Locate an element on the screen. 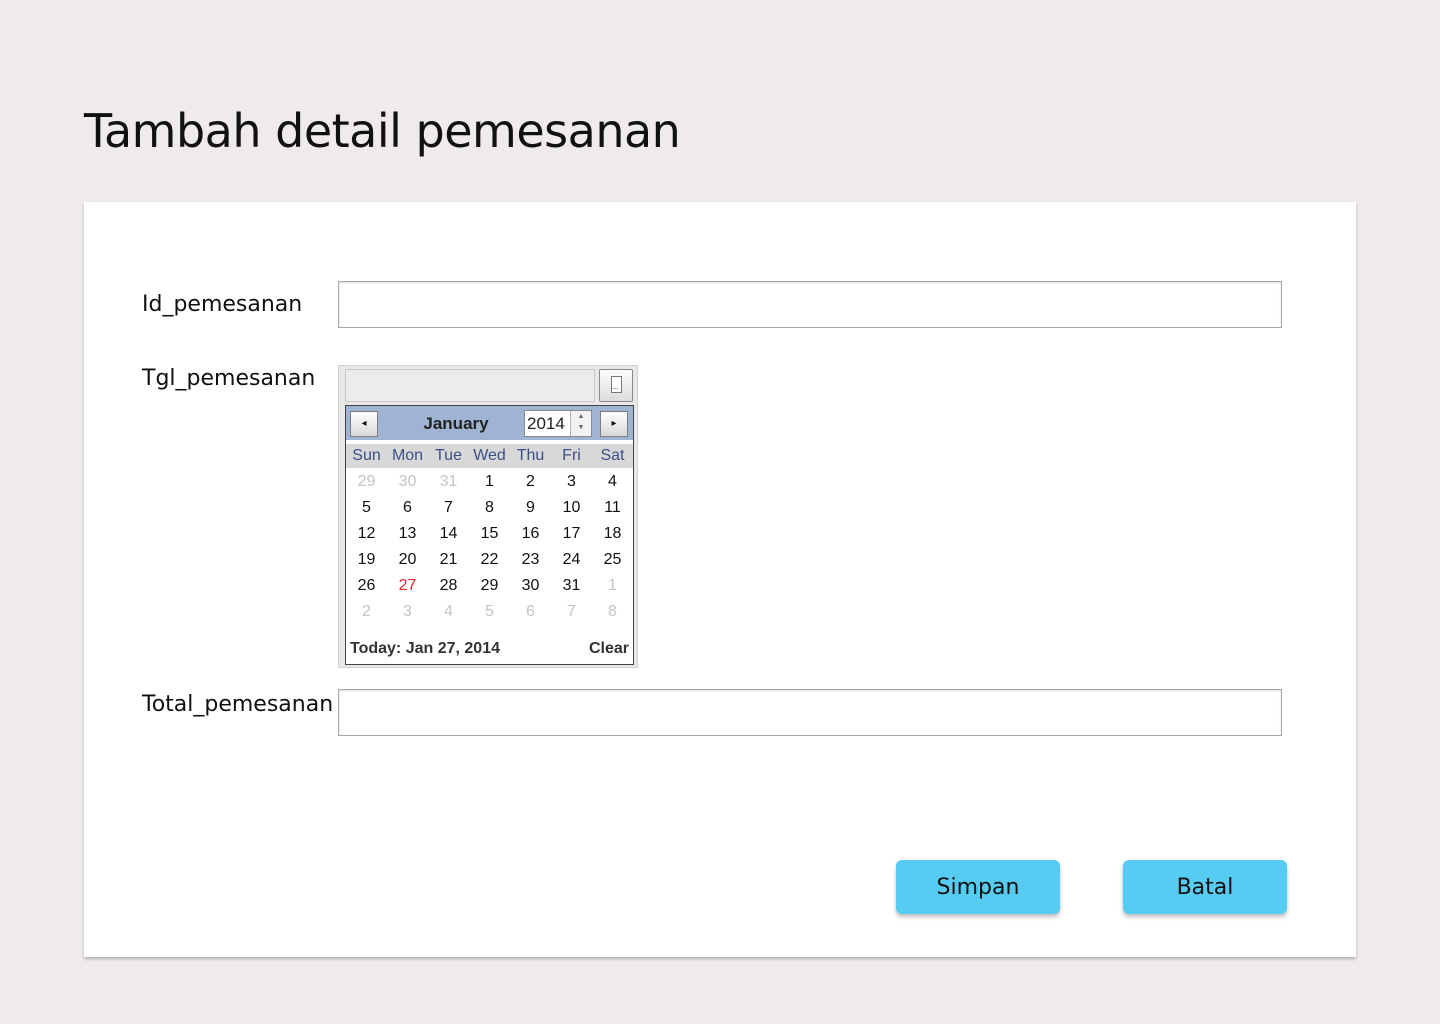  calendar-icon is located at coordinates (616, 384).